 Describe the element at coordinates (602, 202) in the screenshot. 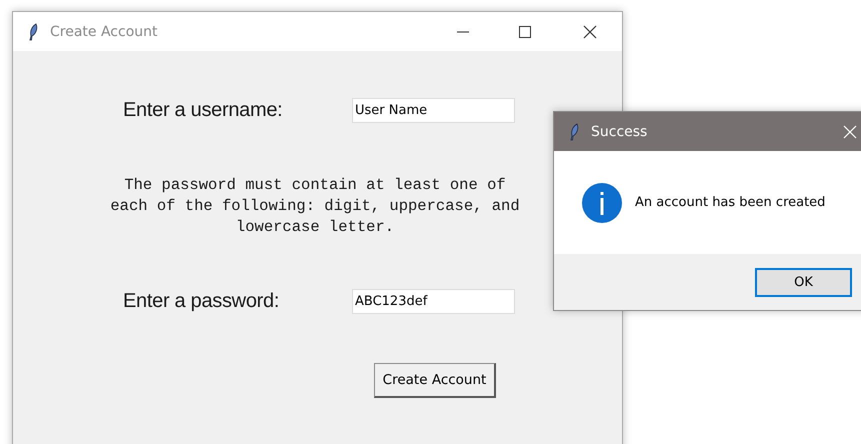

I see `info-icon` at that location.